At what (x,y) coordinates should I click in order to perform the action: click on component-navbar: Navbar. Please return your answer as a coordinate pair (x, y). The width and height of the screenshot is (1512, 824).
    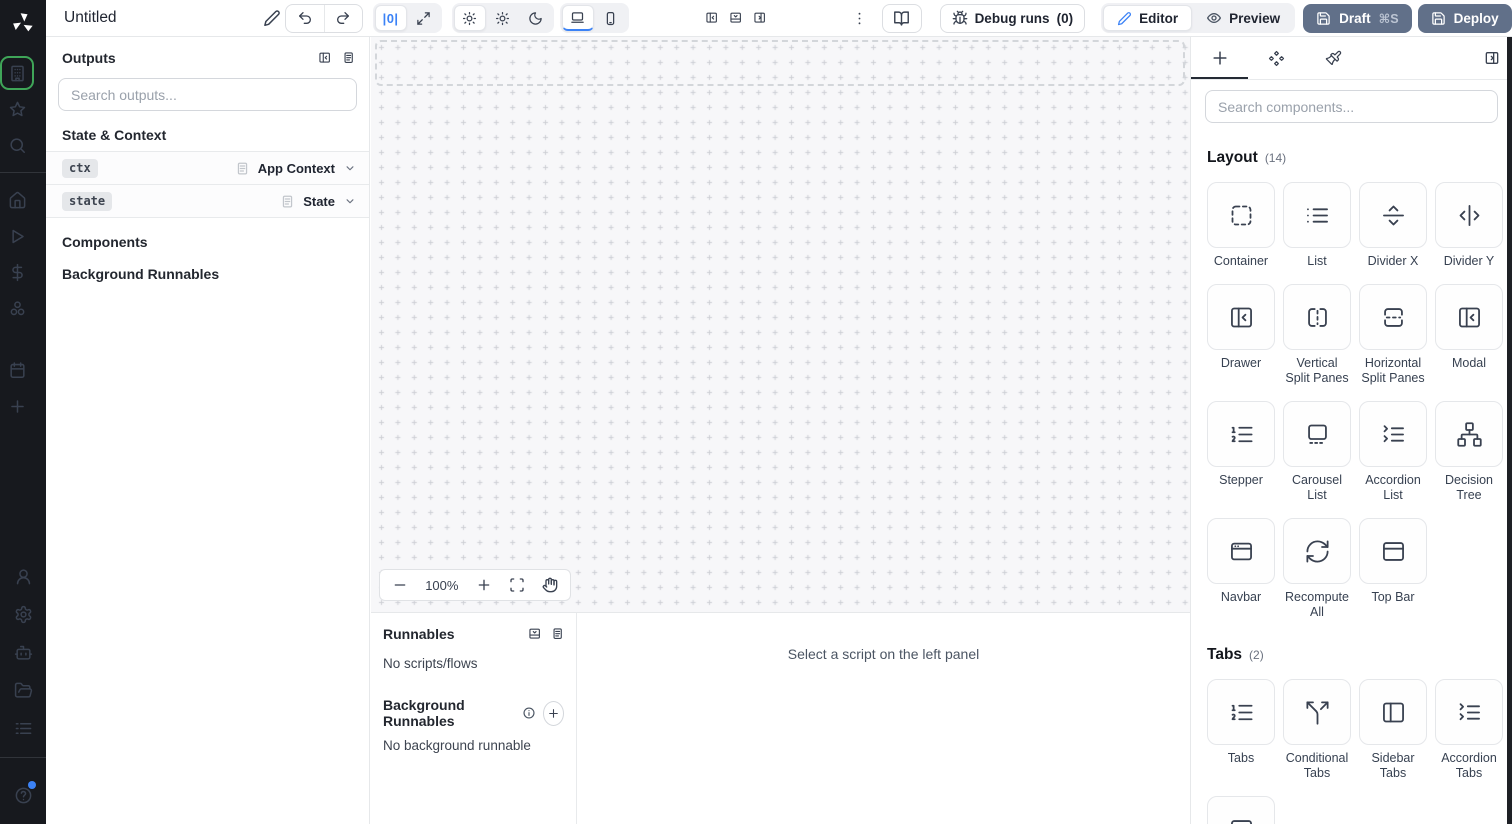
    Looking at the image, I should click on (1241, 569).